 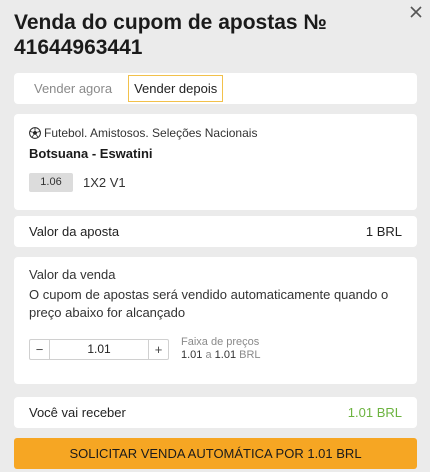 I want to click on soccer-ball-icon, so click(x=35, y=133).